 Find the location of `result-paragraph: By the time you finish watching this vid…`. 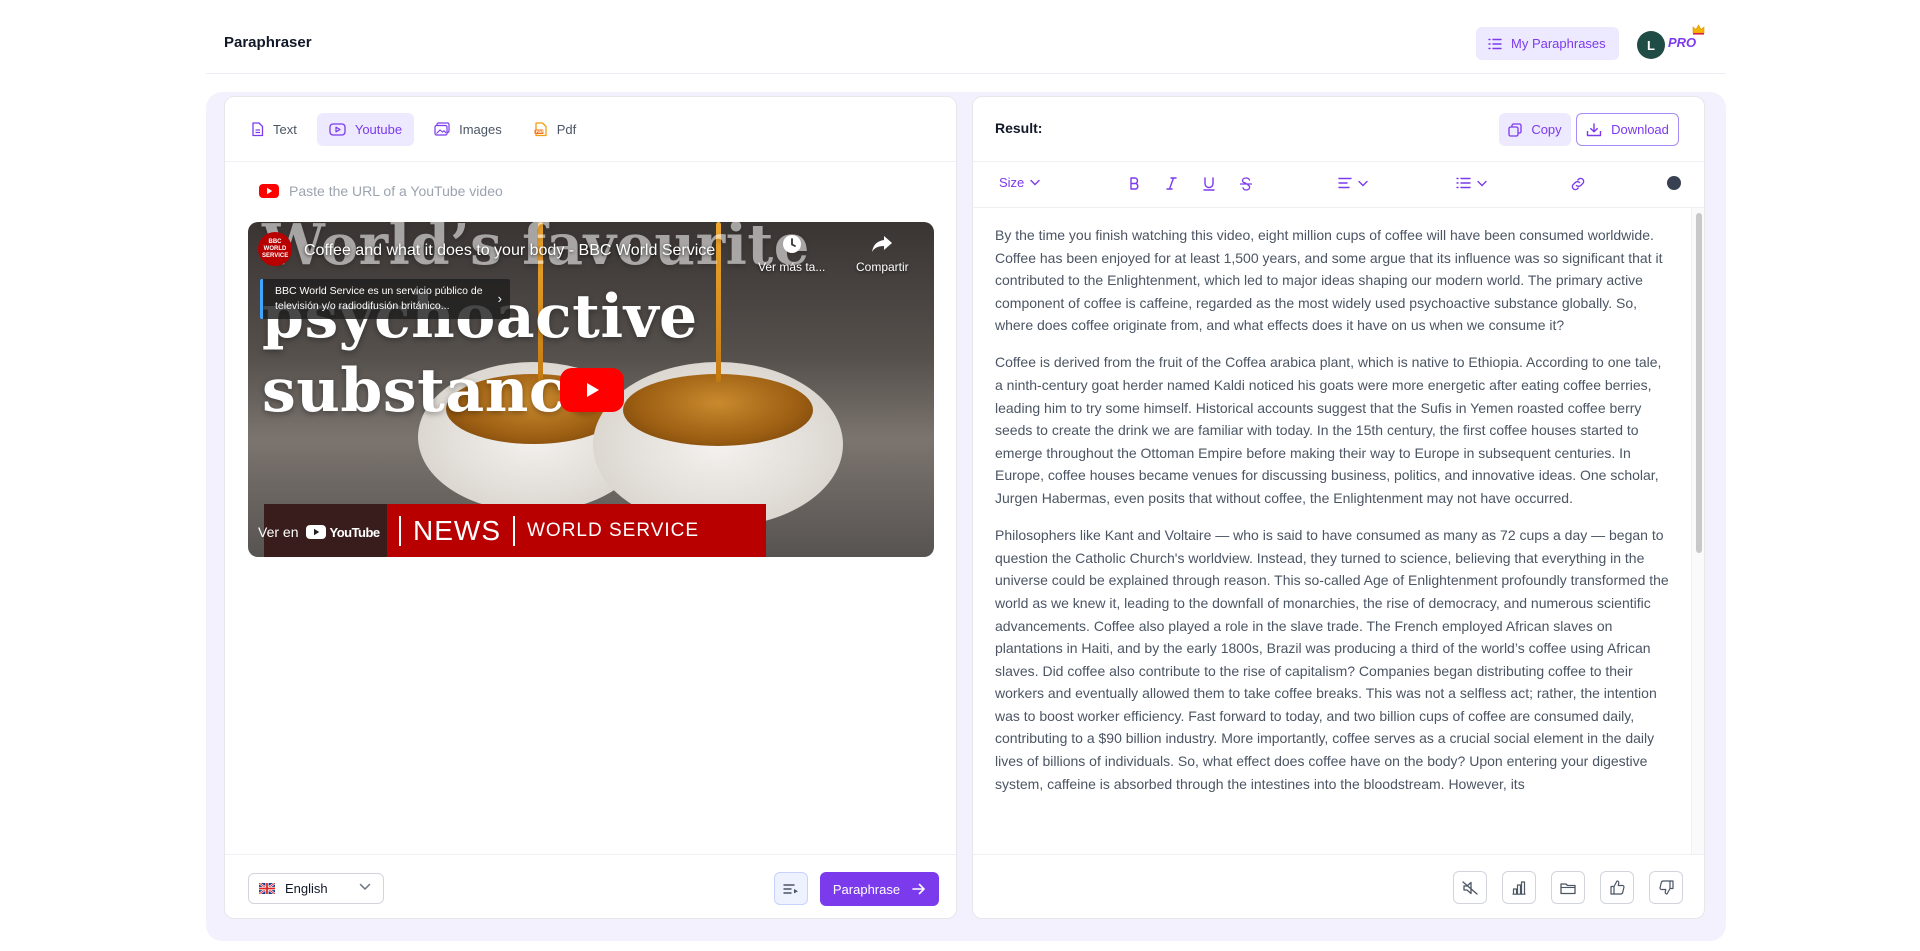

result-paragraph: By the time you finish watching this vid… is located at coordinates (1329, 280).